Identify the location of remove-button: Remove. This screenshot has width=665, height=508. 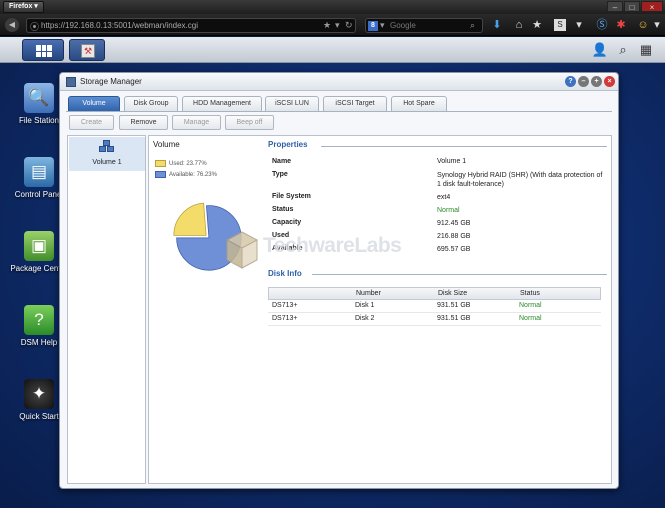
(143, 122).